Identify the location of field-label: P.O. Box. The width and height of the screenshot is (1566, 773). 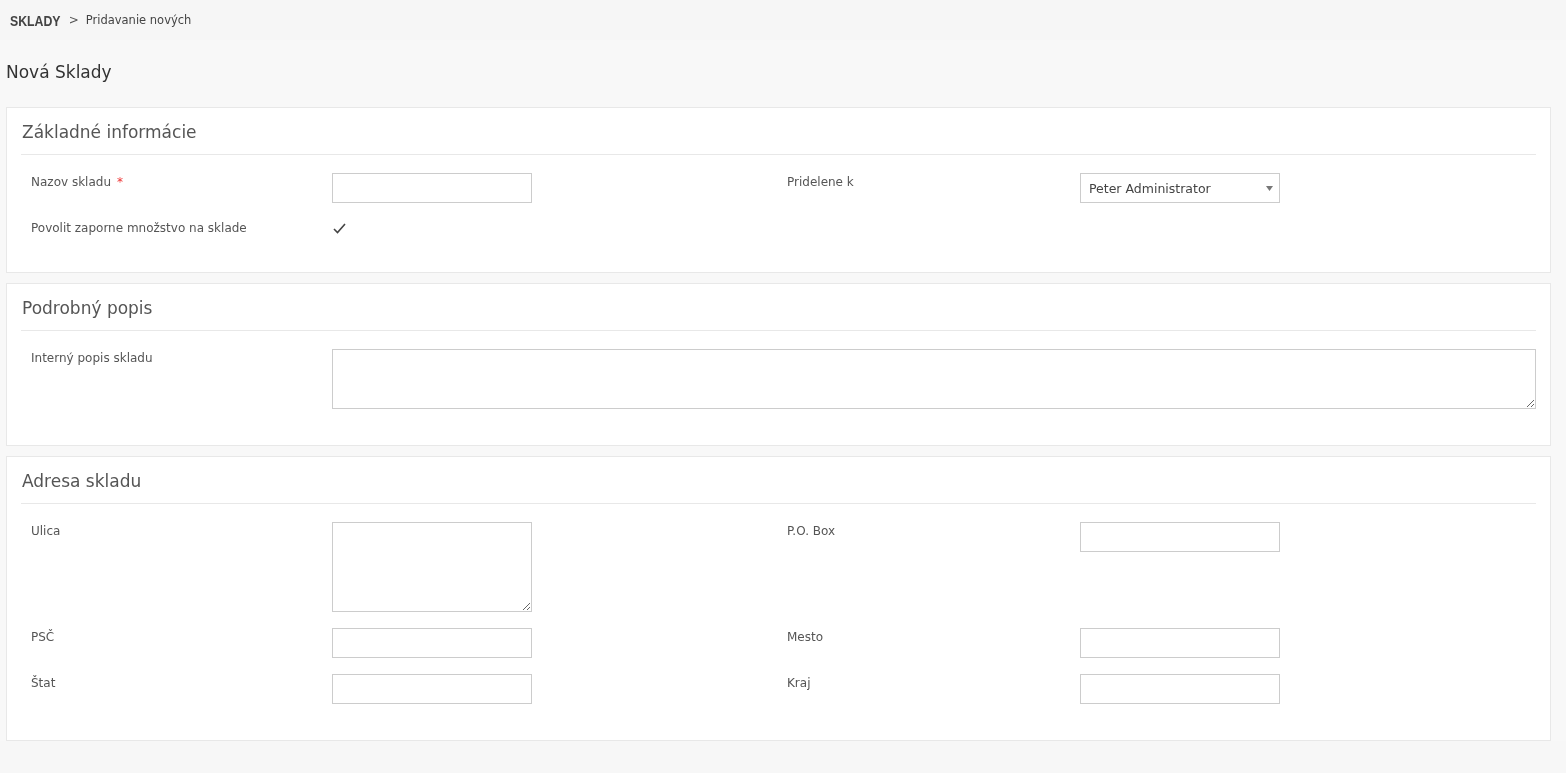
(811, 530).